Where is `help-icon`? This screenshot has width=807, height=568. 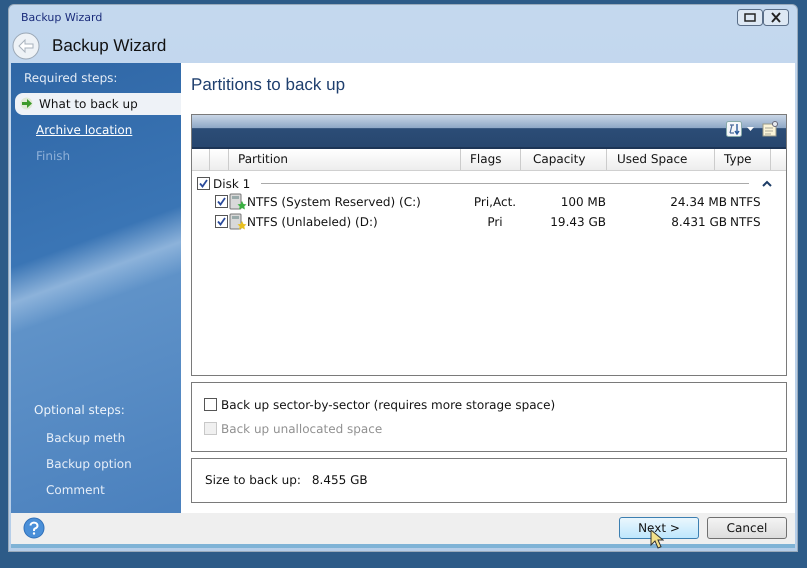
help-icon is located at coordinates (34, 528).